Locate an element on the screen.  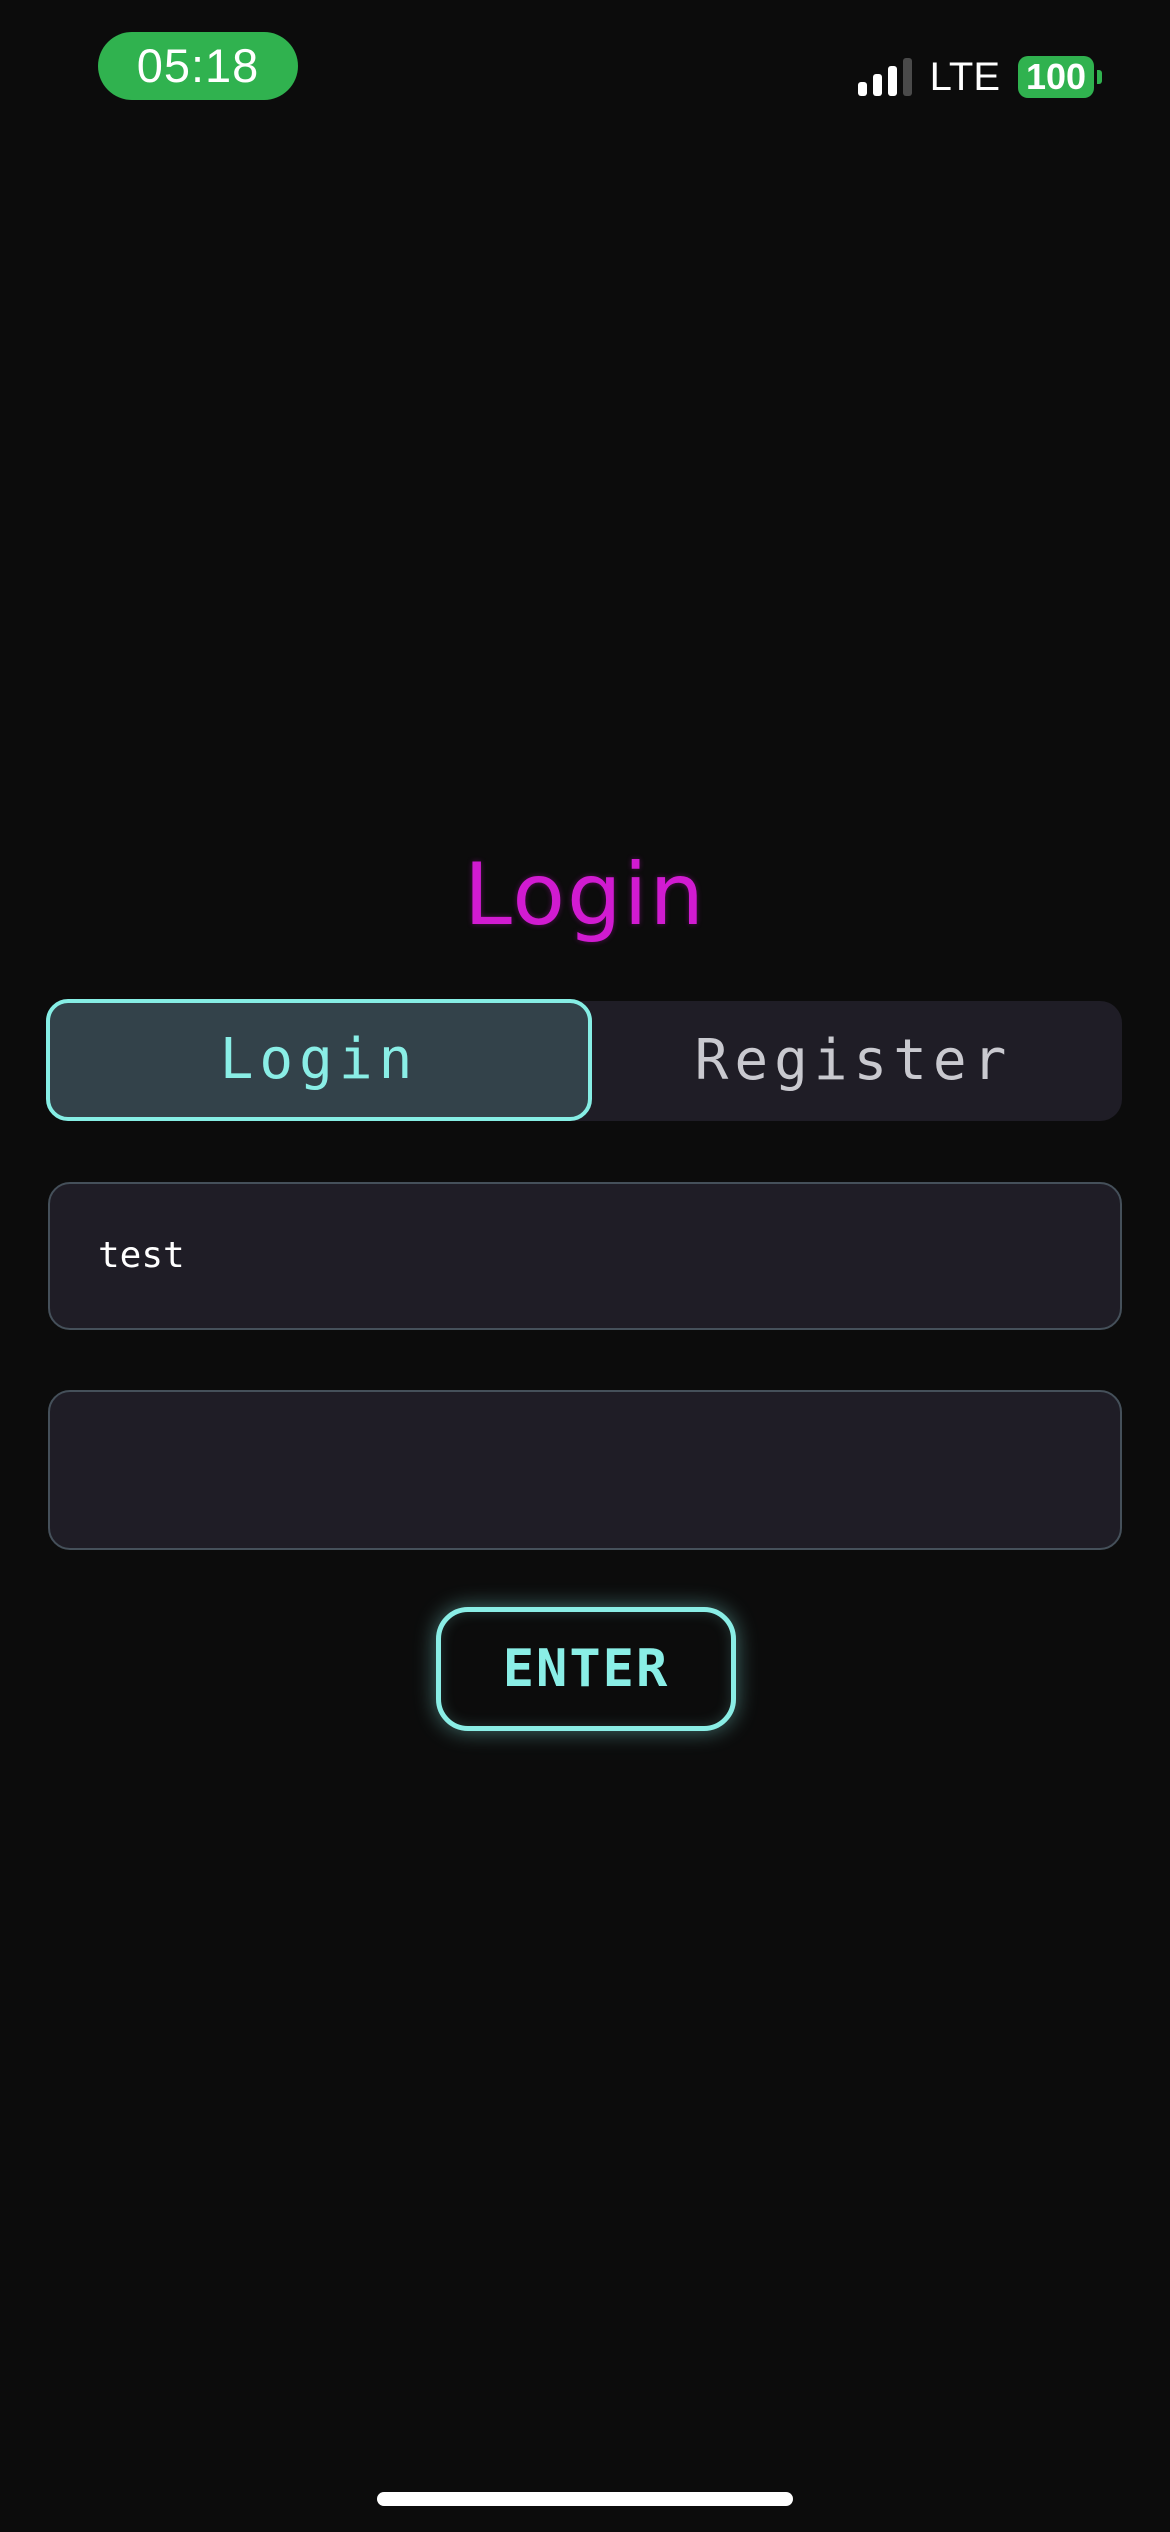
password-field is located at coordinates (585, 1470).